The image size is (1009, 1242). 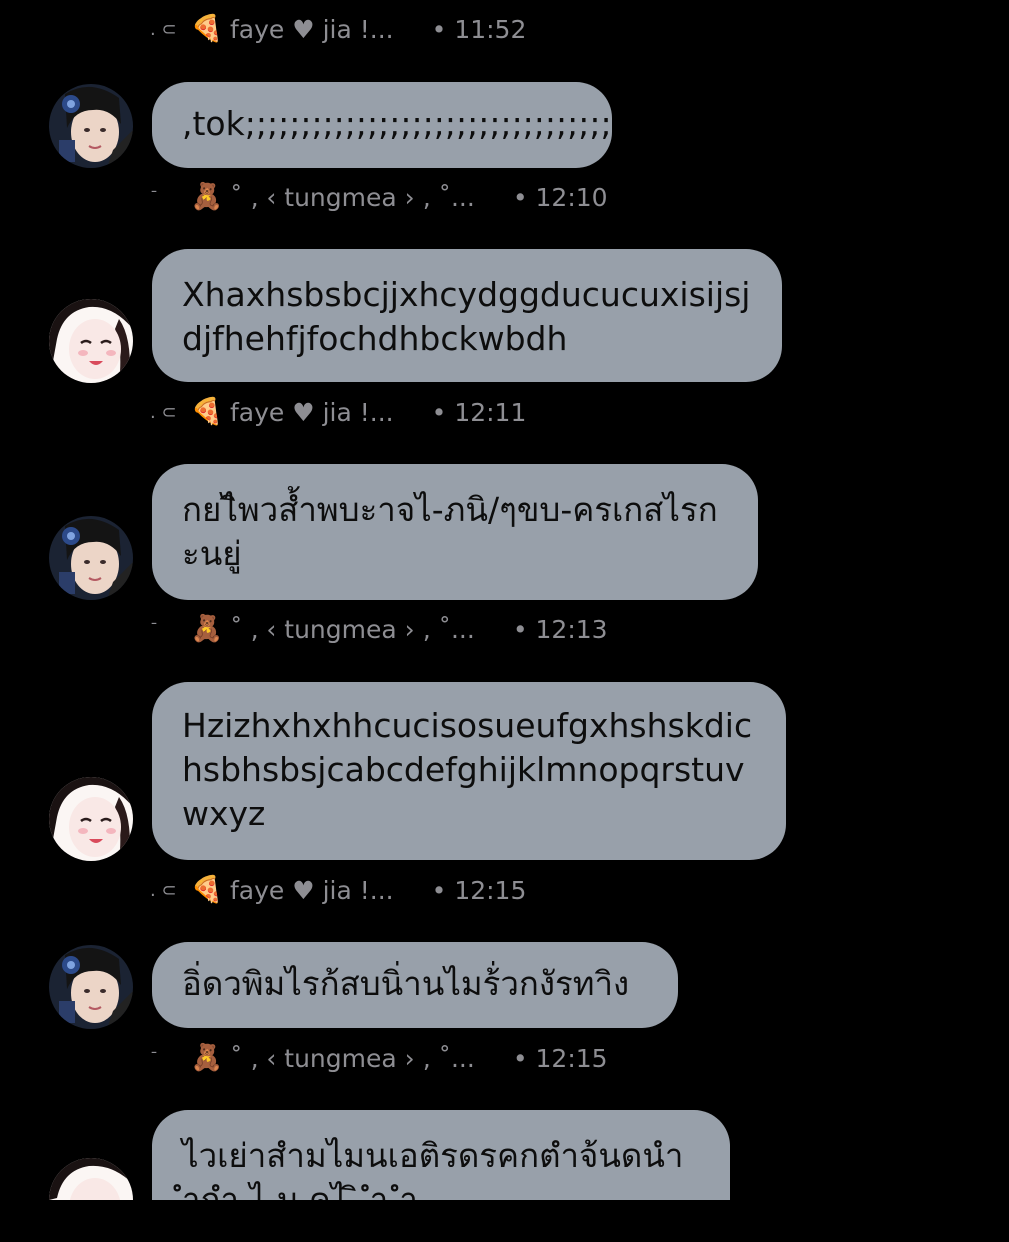 I want to click on message-meta: . ⊂ 🍕 faye ♥ jia !... • 12:15, so click(x=338, y=890).